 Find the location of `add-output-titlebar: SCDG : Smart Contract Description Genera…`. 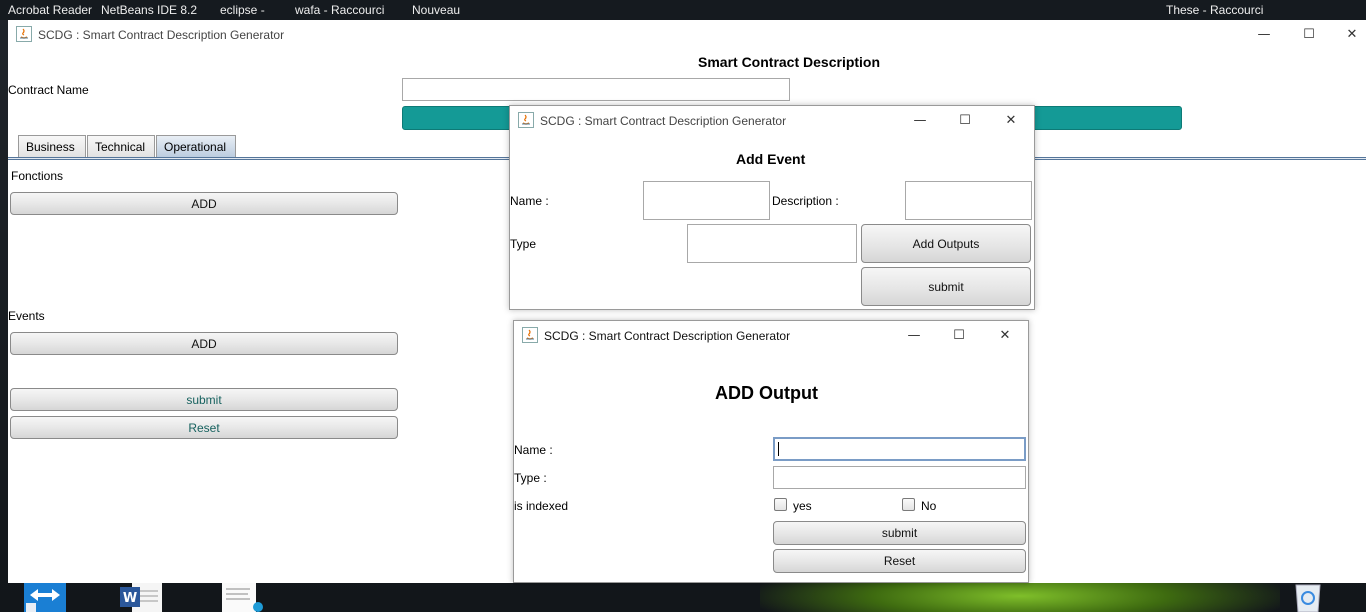

add-output-titlebar: SCDG : Smart Contract Description Genera… is located at coordinates (771, 336).